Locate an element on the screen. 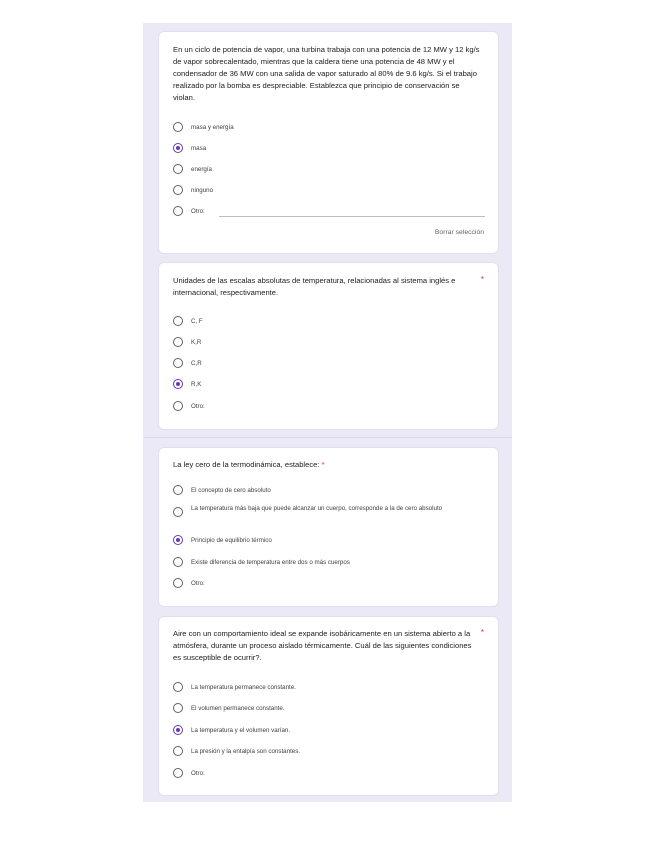 The width and height of the screenshot is (655, 848). option-temperatura-volumen-varian: La temperatura y el volumen varían. is located at coordinates (231, 730).